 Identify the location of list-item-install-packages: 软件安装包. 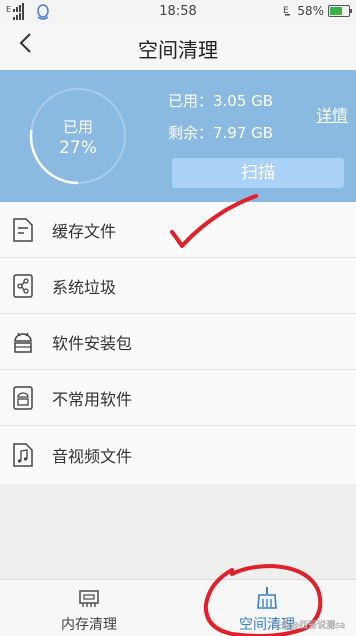
(178, 342).